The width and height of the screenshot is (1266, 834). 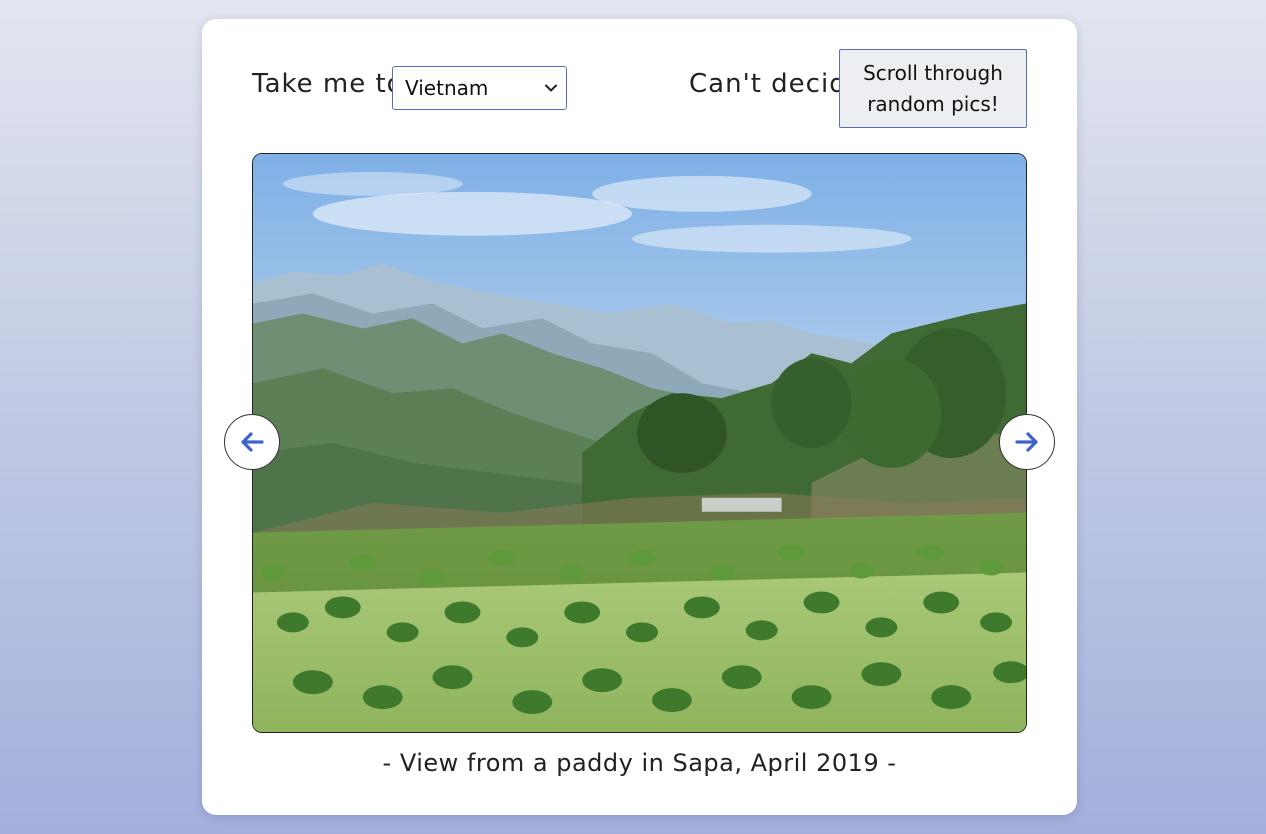 I want to click on previous-photo-button, so click(x=252, y=442).